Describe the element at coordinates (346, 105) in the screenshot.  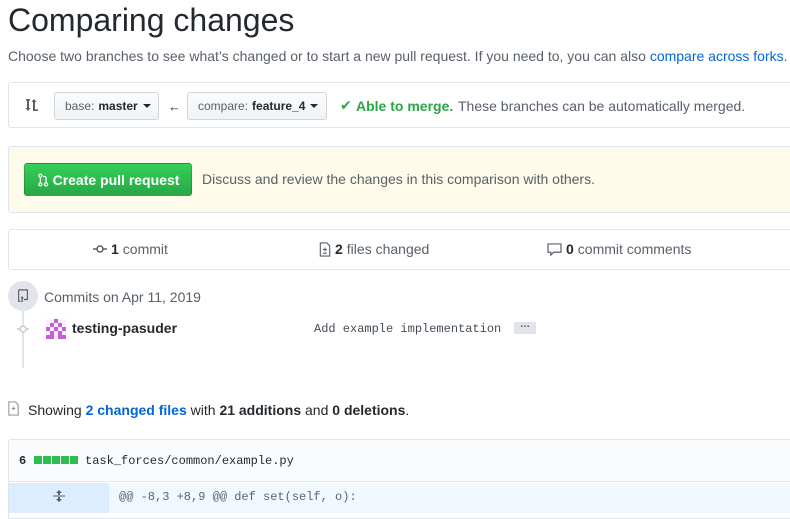
I see `check-icon: ✔` at that location.